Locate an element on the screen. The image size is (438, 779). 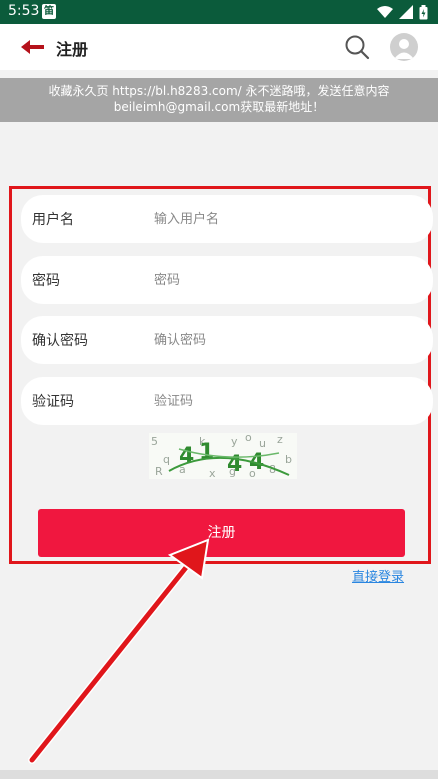
username-row: 用户名 is located at coordinates (227, 219).